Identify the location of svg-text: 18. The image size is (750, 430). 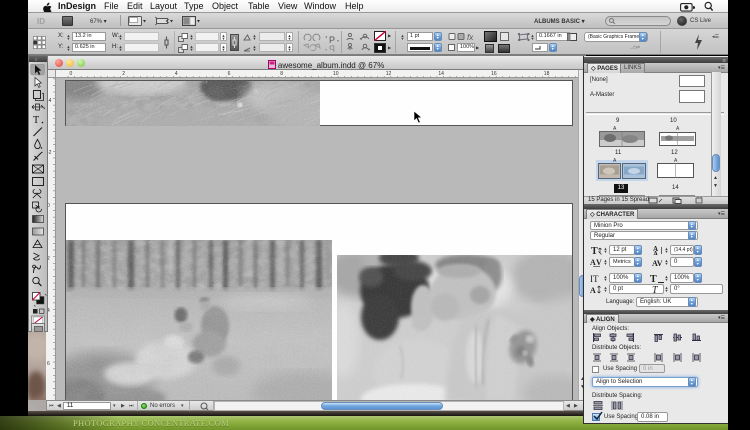
(547, 74).